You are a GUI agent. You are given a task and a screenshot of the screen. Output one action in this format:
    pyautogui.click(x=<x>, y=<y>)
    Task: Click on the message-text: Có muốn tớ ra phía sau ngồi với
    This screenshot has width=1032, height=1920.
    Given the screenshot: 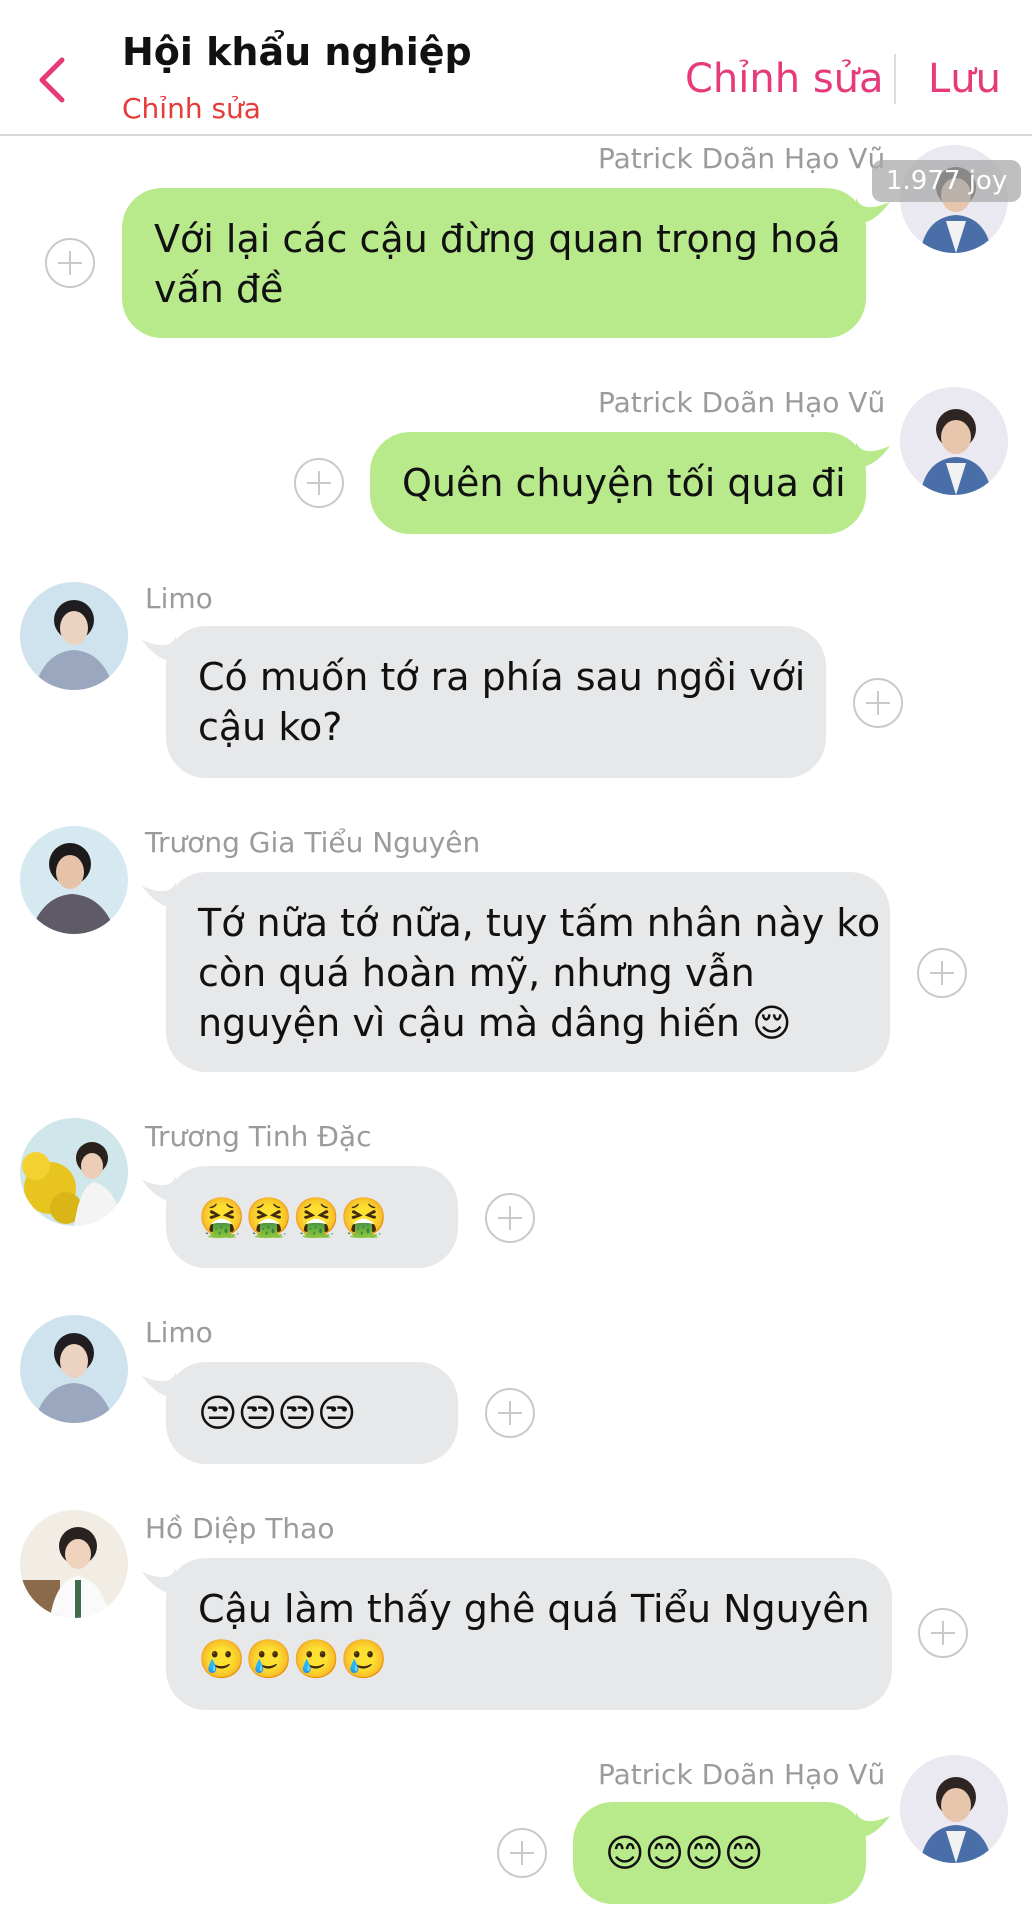 What is the action you would take?
    pyautogui.click(x=502, y=677)
    